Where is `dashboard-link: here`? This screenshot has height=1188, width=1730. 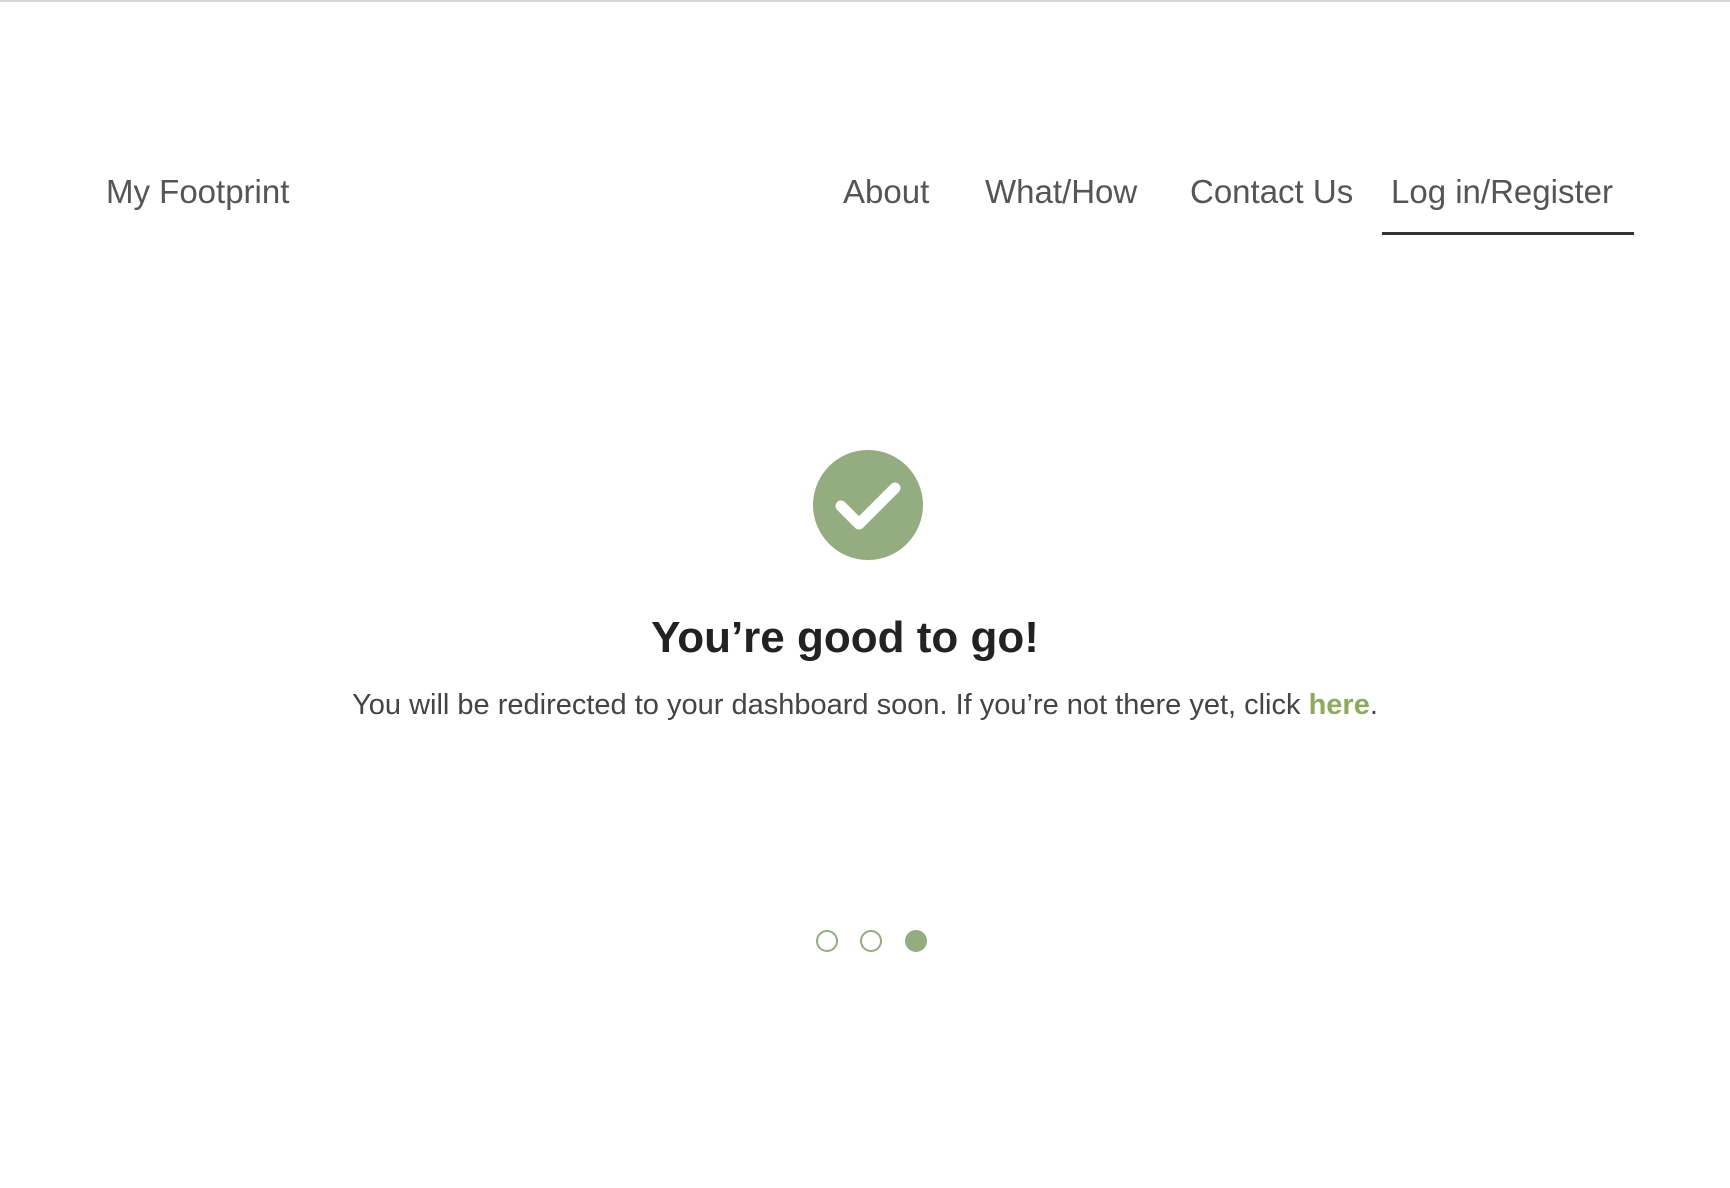 dashboard-link: here is located at coordinates (1339, 705).